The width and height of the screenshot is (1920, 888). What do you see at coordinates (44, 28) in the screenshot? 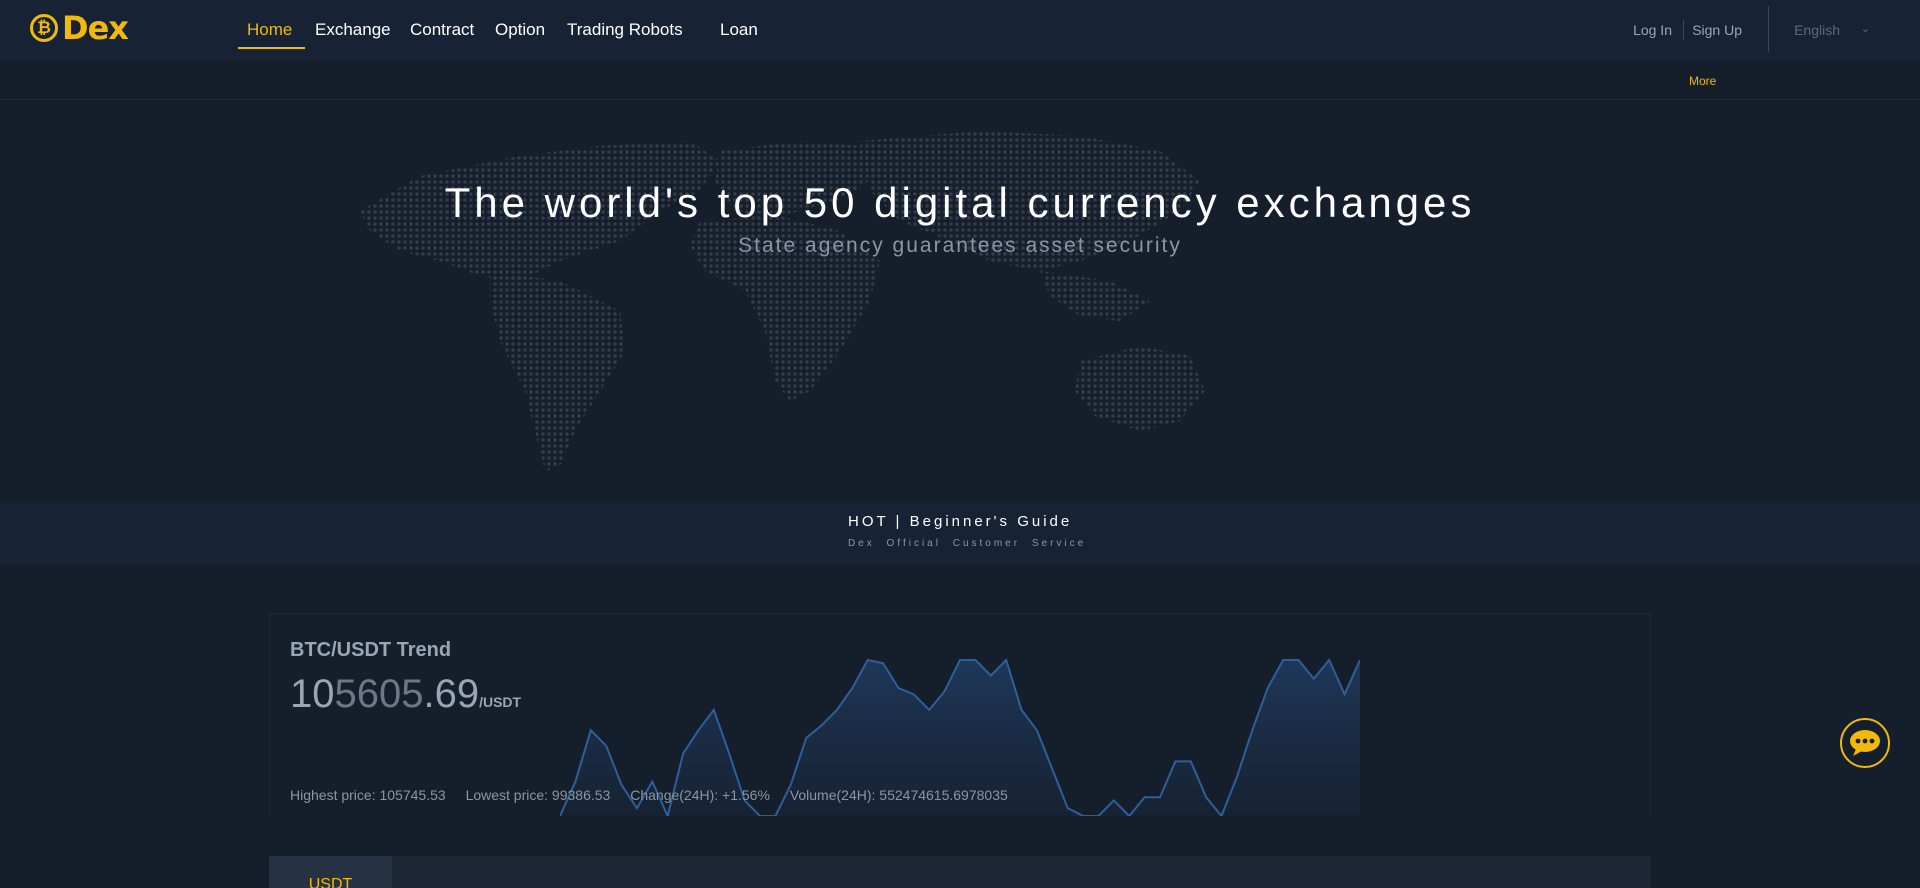
I see `bitcoin-coin-icon: ₿` at bounding box center [44, 28].